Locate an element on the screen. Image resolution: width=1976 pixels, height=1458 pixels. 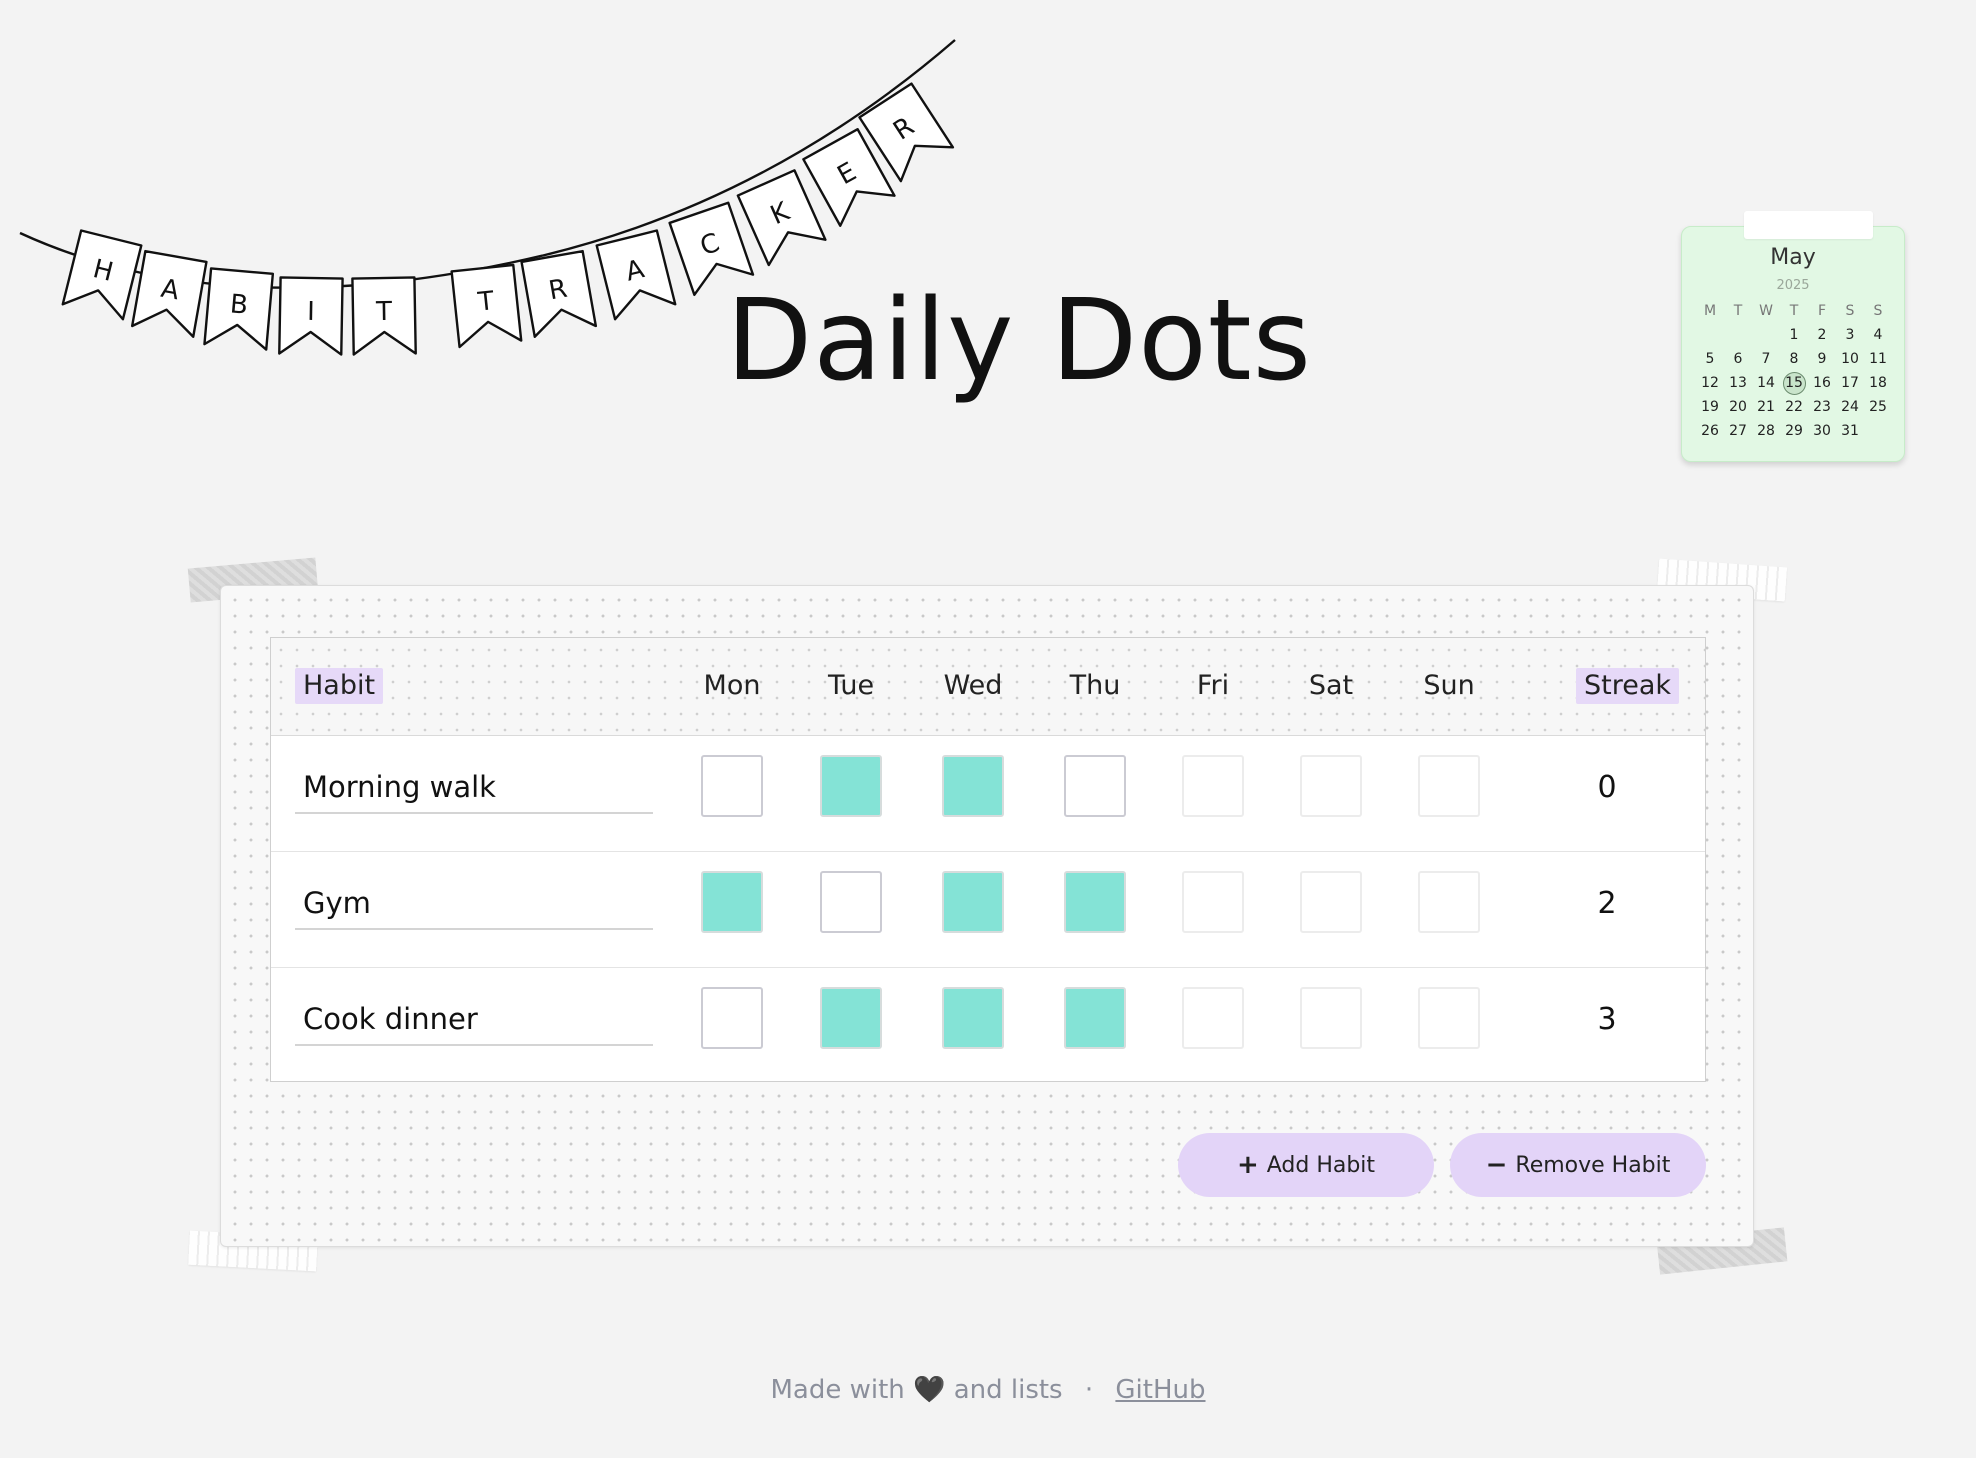
streak-count: 0 is located at coordinates (1607, 787).